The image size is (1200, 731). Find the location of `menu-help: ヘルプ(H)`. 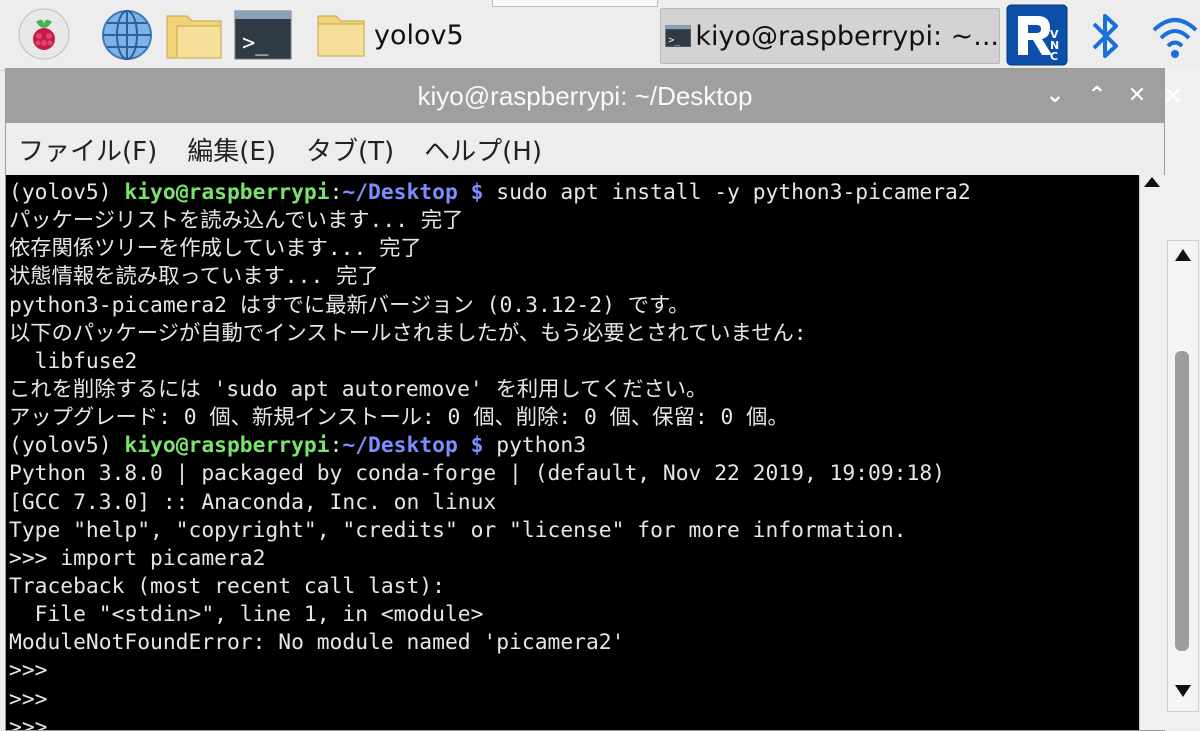

menu-help: ヘルプ(H) is located at coordinates (483, 149).